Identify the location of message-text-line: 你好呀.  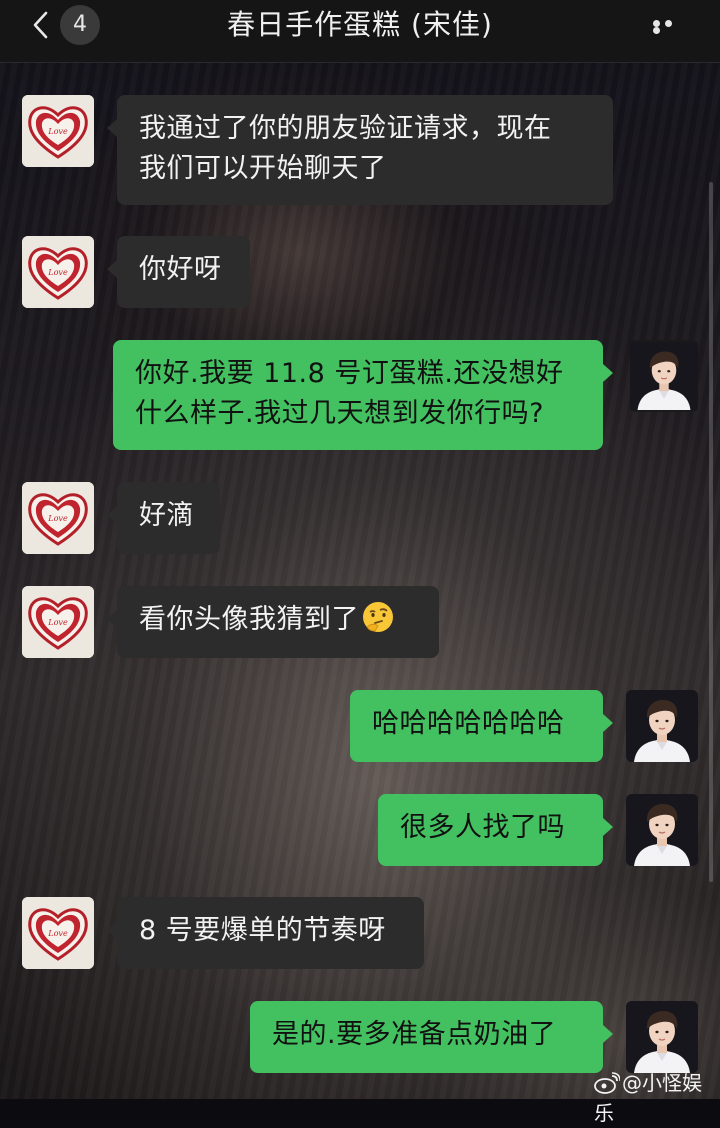
(180, 269).